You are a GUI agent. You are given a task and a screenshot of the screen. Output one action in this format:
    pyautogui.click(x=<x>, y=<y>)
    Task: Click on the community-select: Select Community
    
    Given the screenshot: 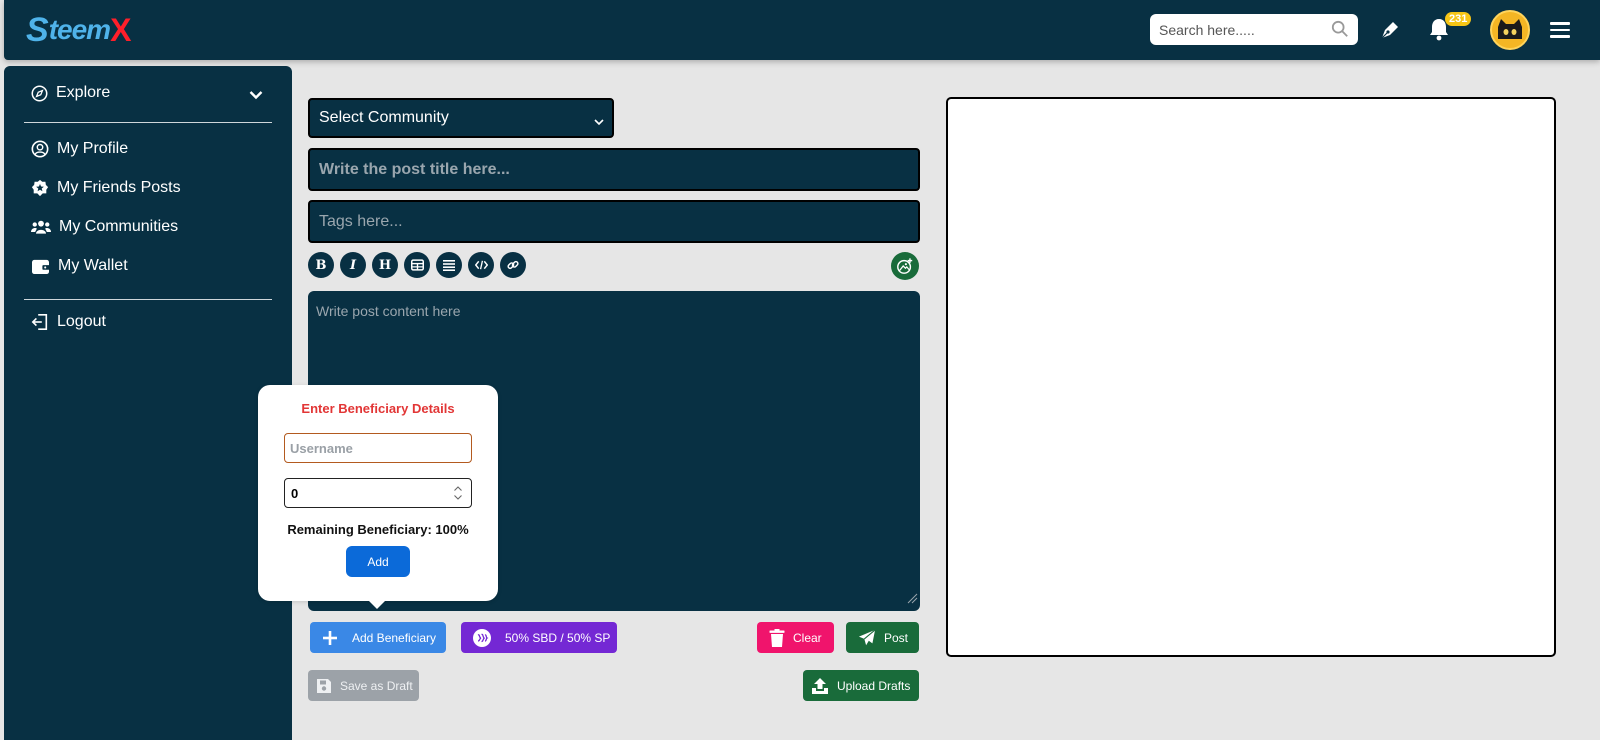 What is the action you would take?
    pyautogui.click(x=461, y=118)
    